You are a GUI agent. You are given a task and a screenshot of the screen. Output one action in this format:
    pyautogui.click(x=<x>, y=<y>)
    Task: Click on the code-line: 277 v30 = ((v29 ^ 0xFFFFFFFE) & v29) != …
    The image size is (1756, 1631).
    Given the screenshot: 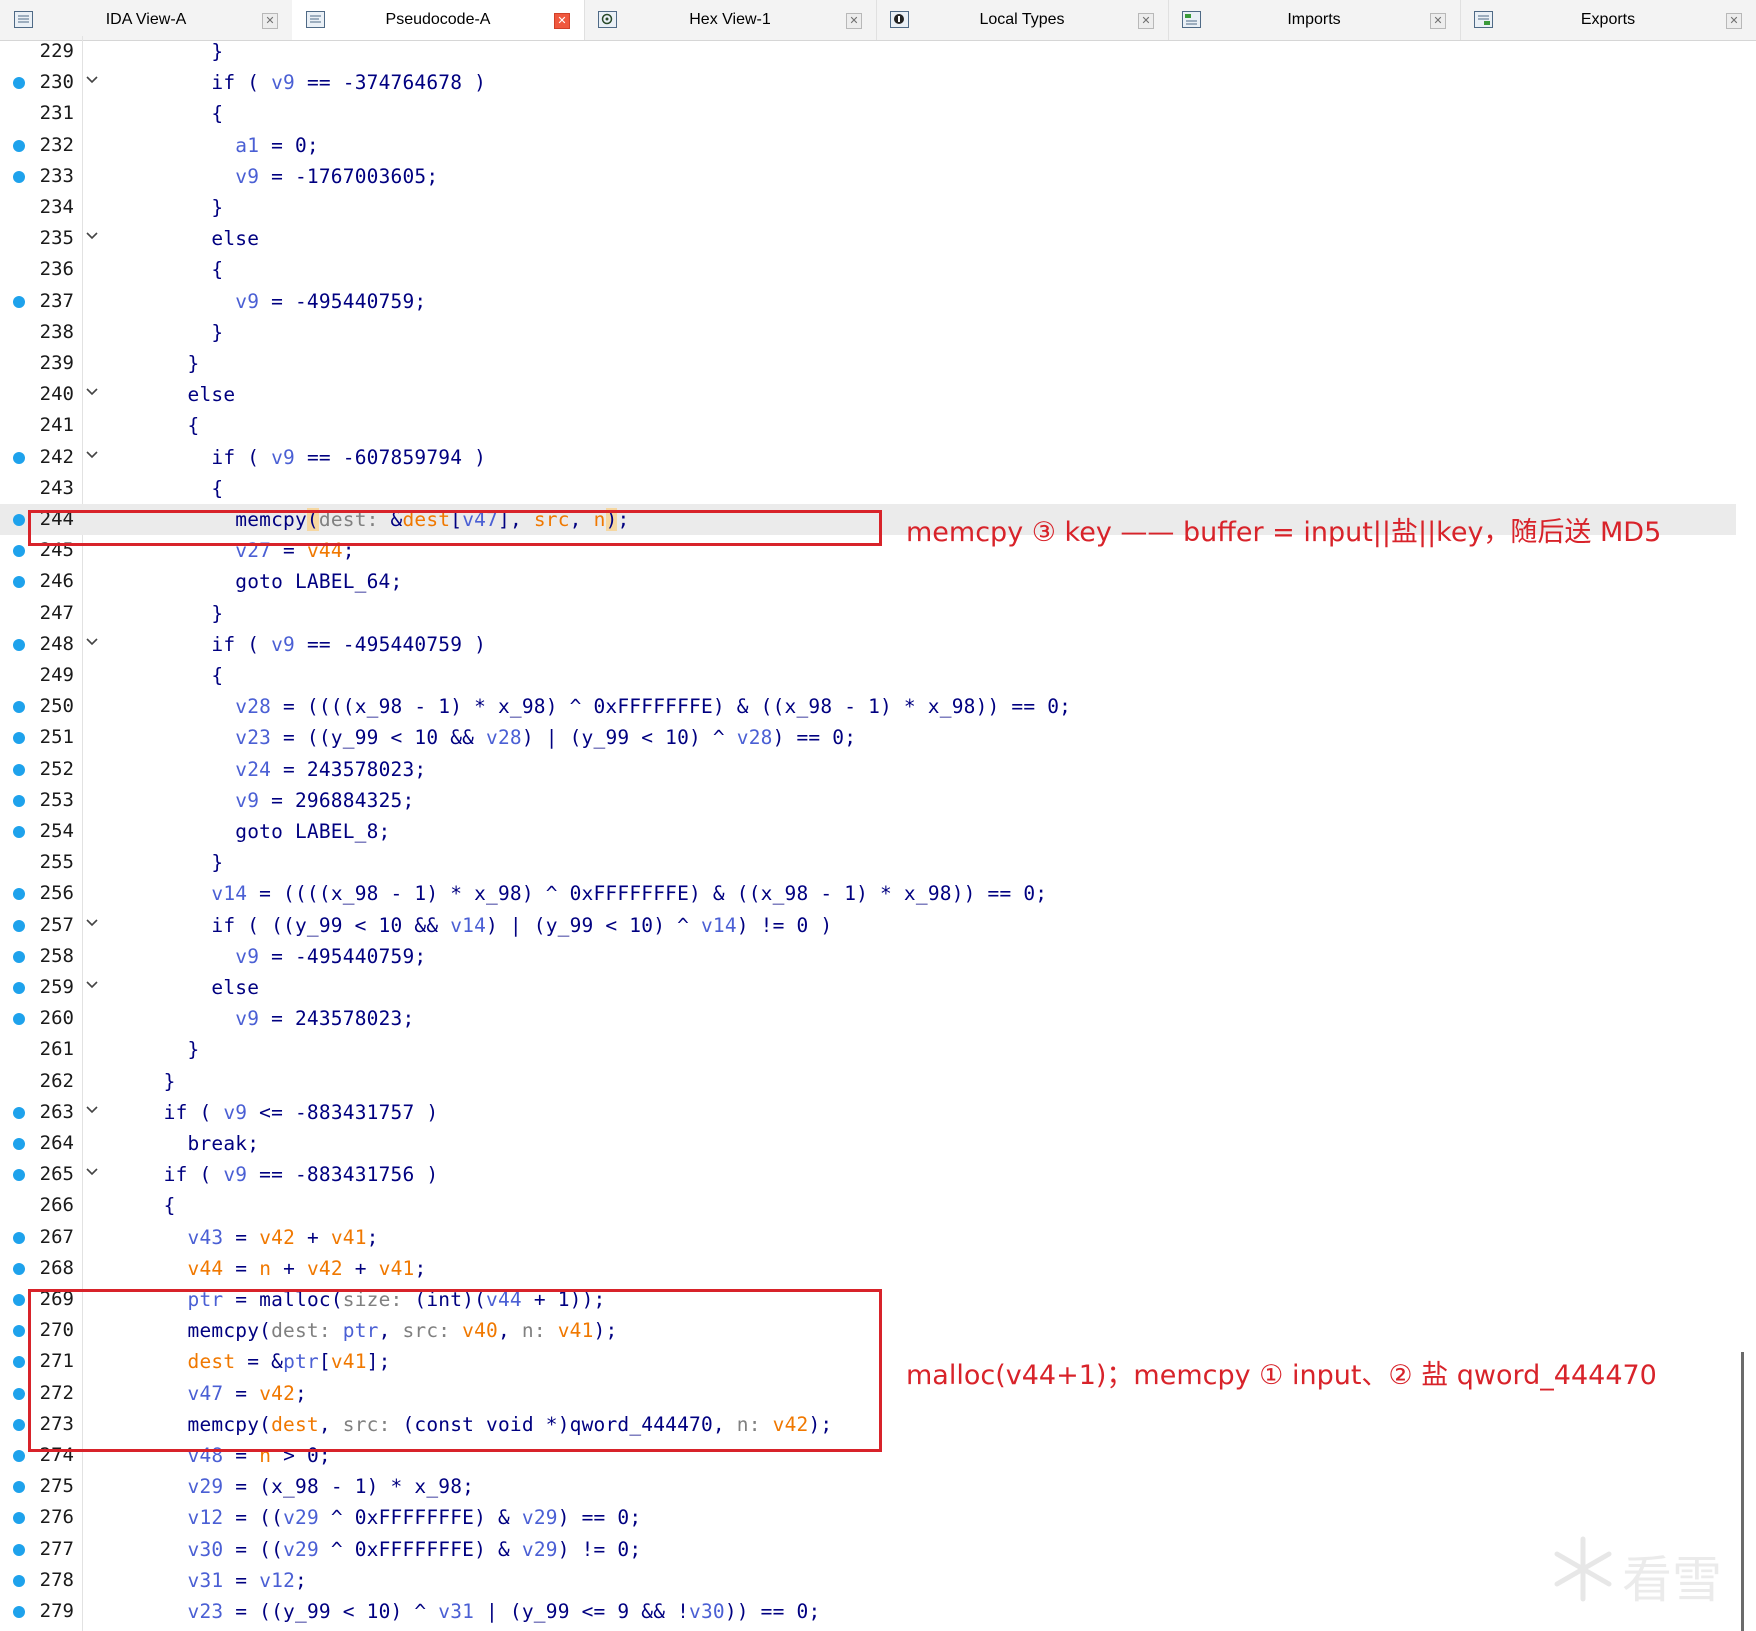 What is the action you would take?
    pyautogui.click(x=868, y=1549)
    